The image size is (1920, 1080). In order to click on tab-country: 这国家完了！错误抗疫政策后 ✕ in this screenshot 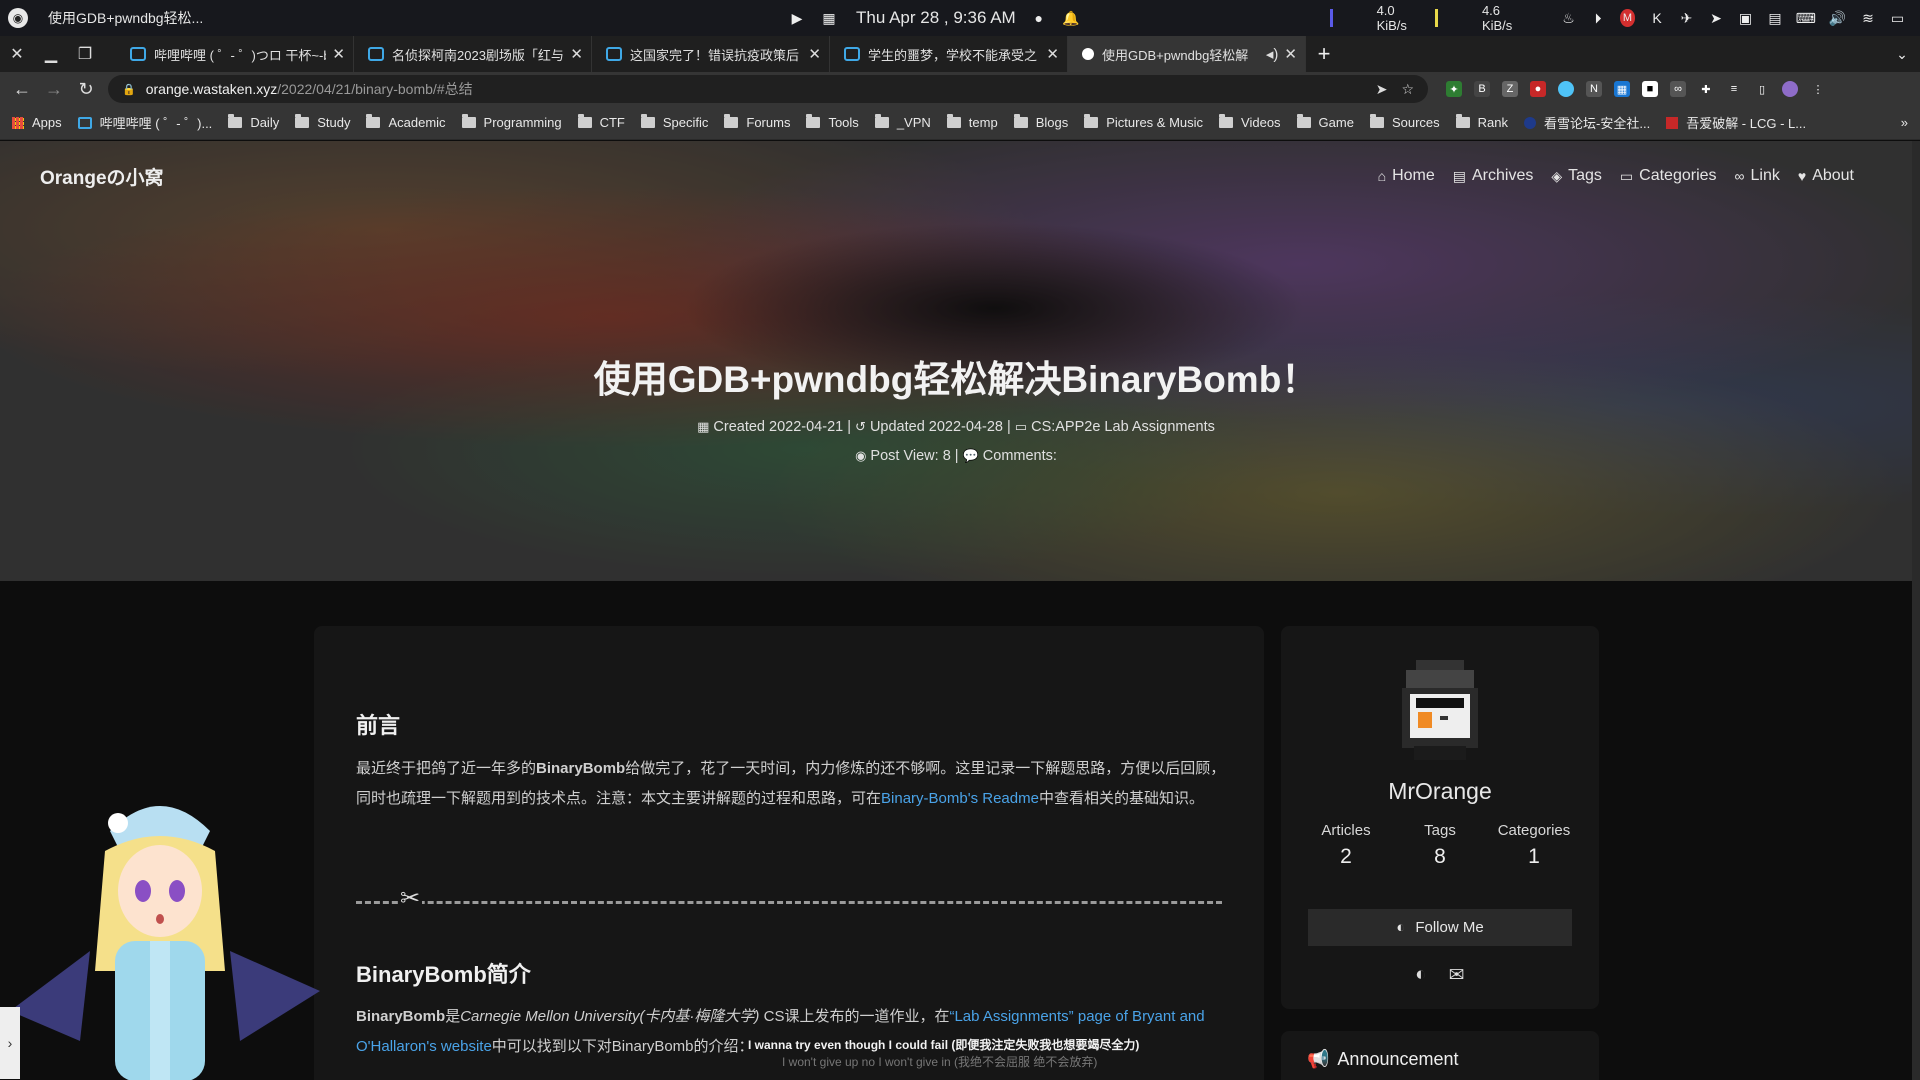, I will do `click(711, 54)`.